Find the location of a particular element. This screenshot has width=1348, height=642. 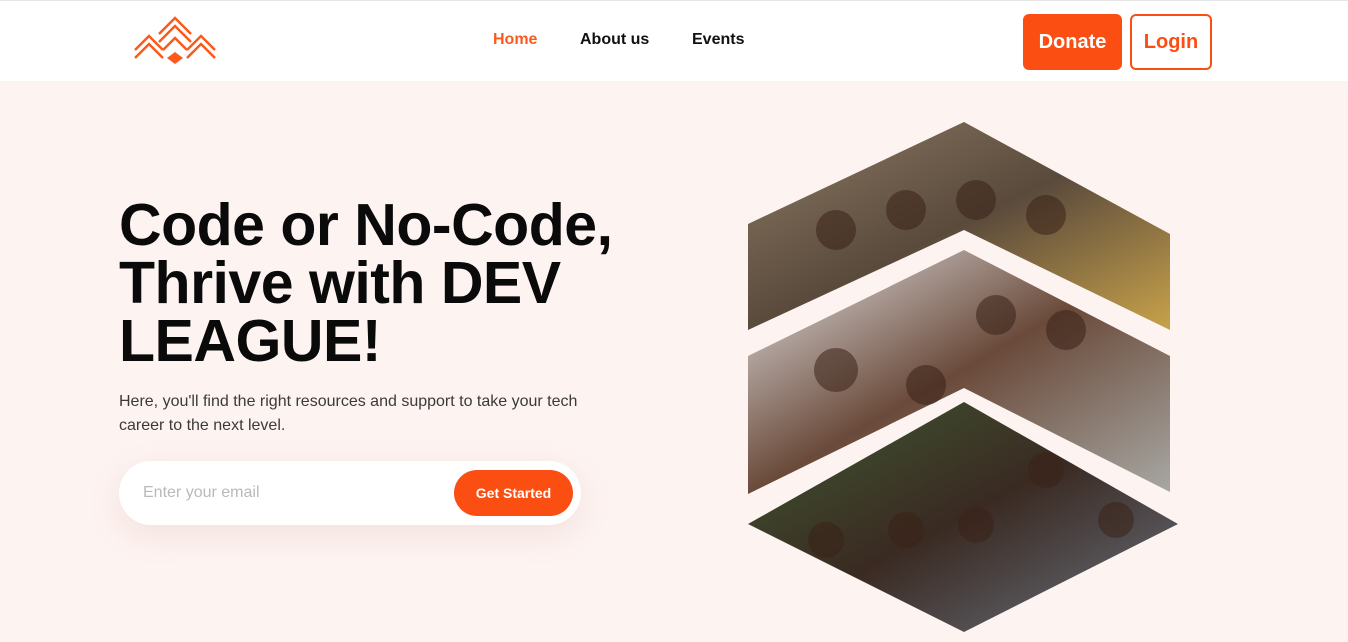

nav-about-link: About us is located at coordinates (614, 40).